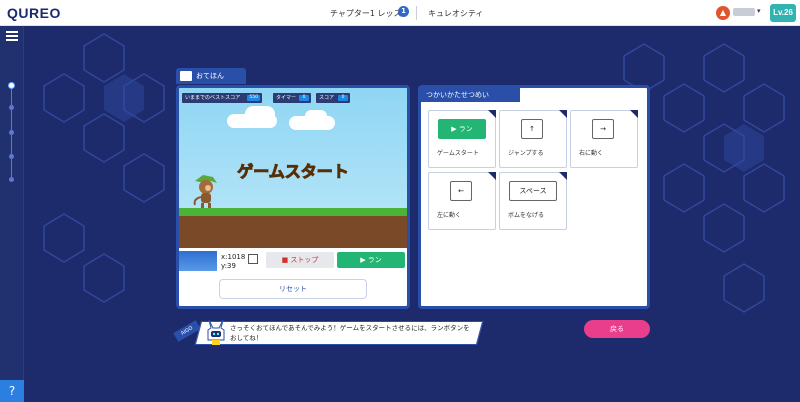  I want to click on timer-label: タイマー, so click(286, 98).